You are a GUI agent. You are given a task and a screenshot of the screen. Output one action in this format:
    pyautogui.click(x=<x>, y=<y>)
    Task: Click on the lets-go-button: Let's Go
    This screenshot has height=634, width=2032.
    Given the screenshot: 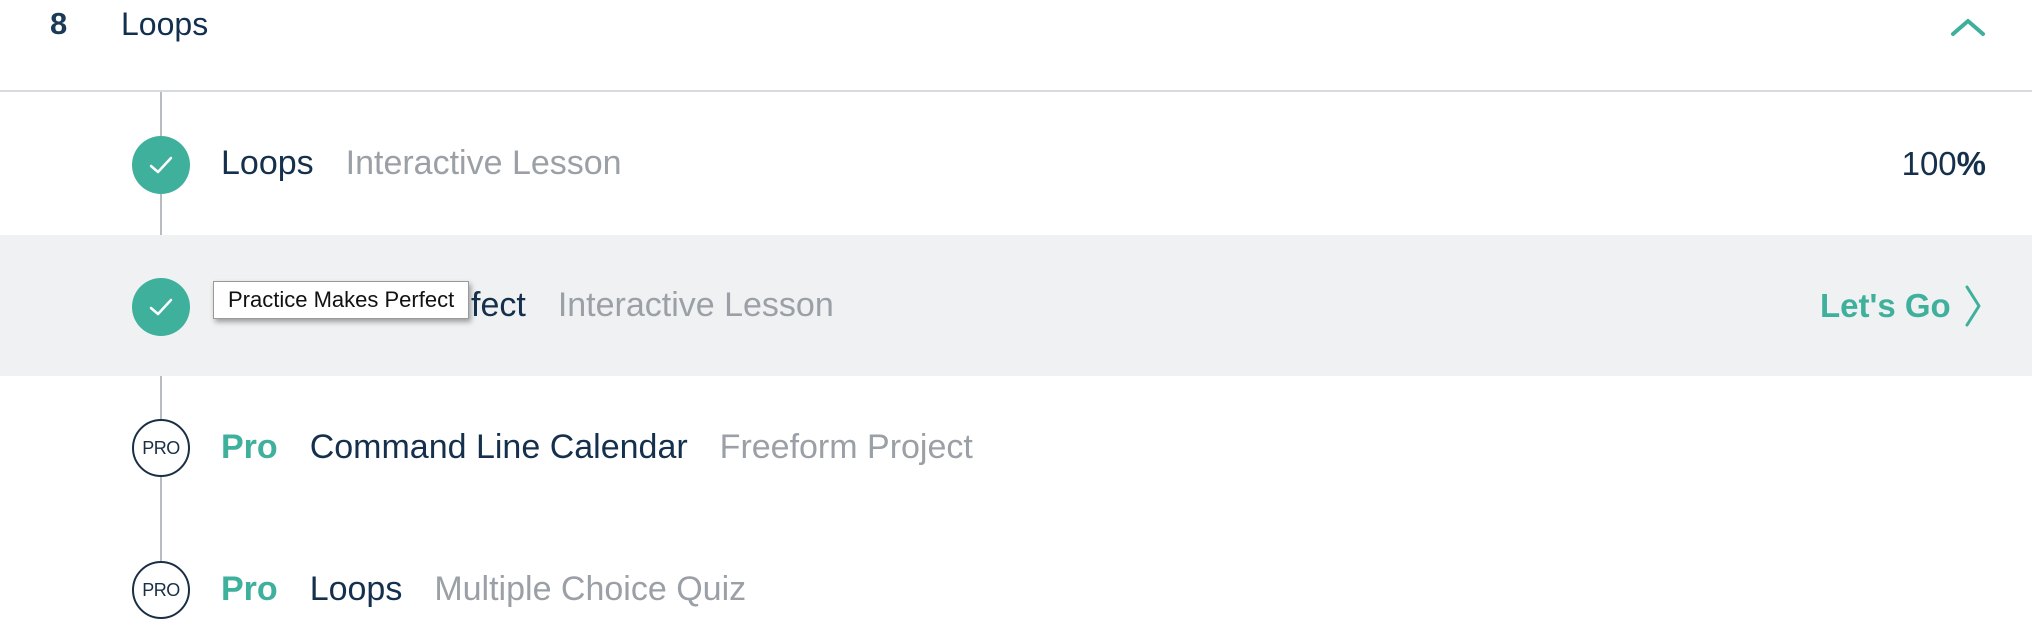 What is the action you would take?
    pyautogui.click(x=1901, y=305)
    